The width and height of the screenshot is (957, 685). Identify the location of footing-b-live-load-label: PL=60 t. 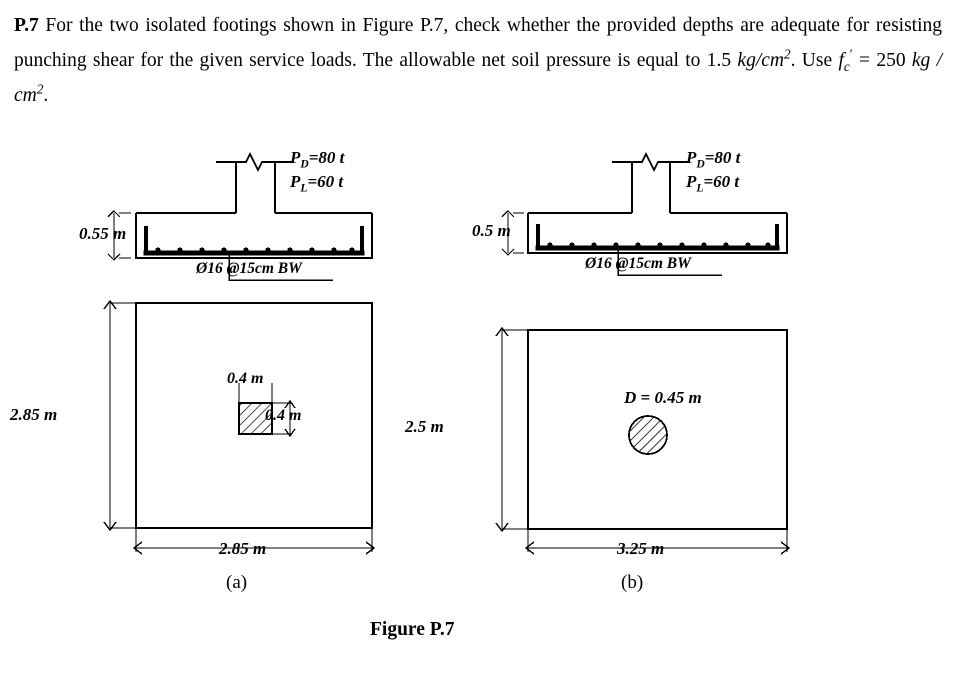
(713, 183).